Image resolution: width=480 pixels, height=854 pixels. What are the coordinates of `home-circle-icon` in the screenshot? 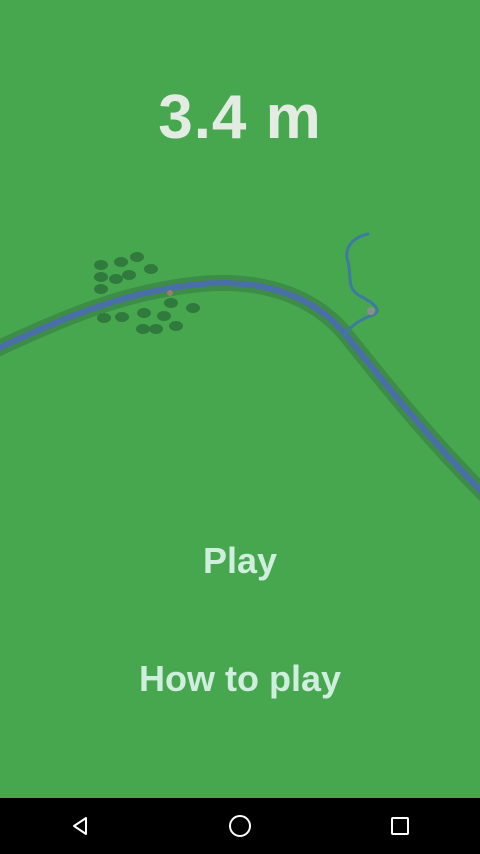 It's located at (240, 826).